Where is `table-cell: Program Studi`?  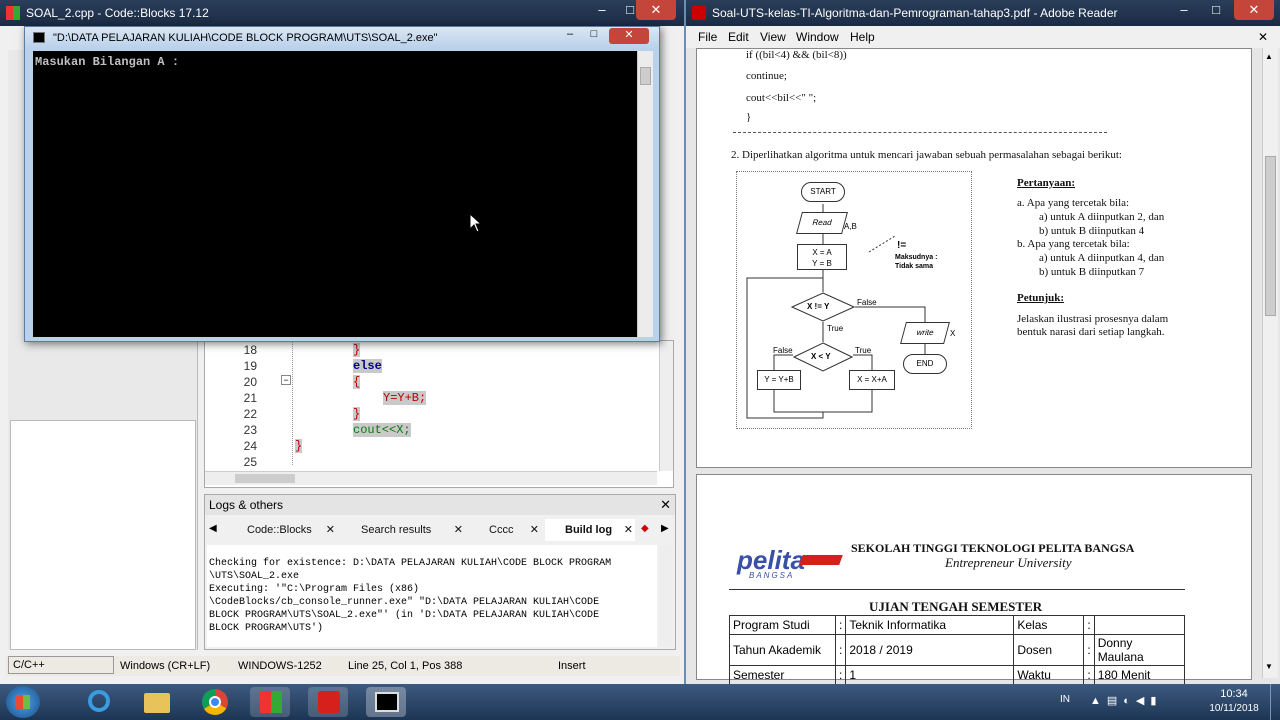 table-cell: Program Studi is located at coordinates (782, 625).